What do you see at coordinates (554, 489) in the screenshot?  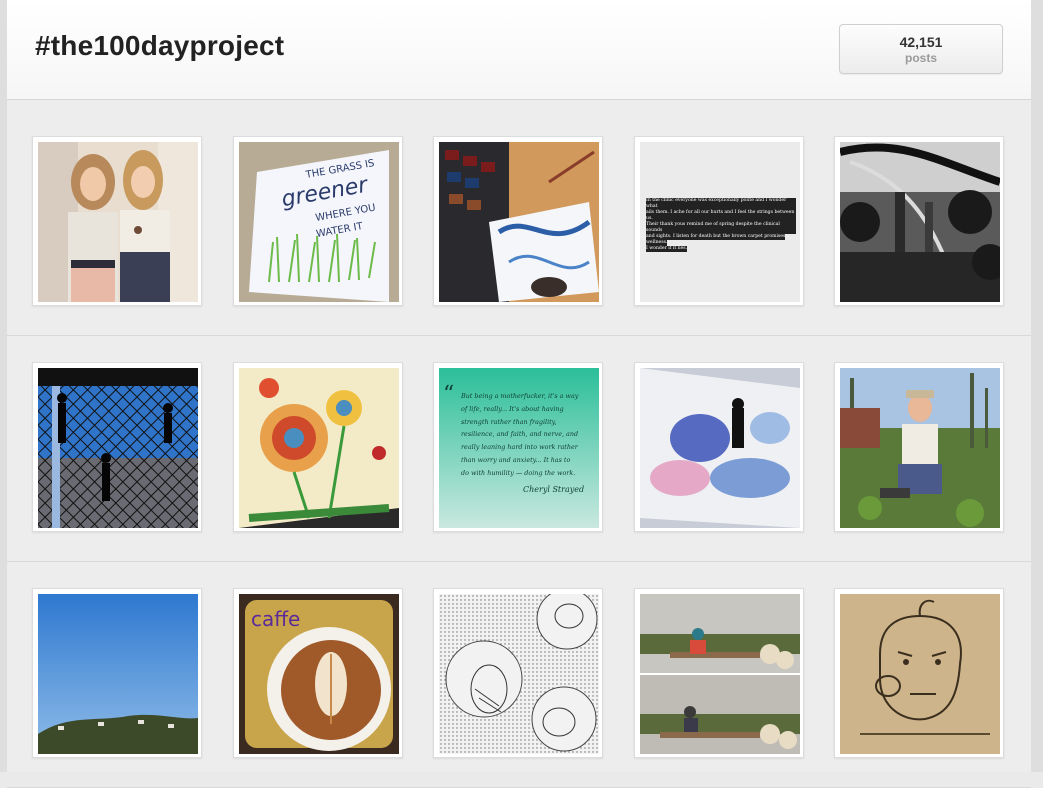 I see `quote-signature: Cheryl Strayed` at bounding box center [554, 489].